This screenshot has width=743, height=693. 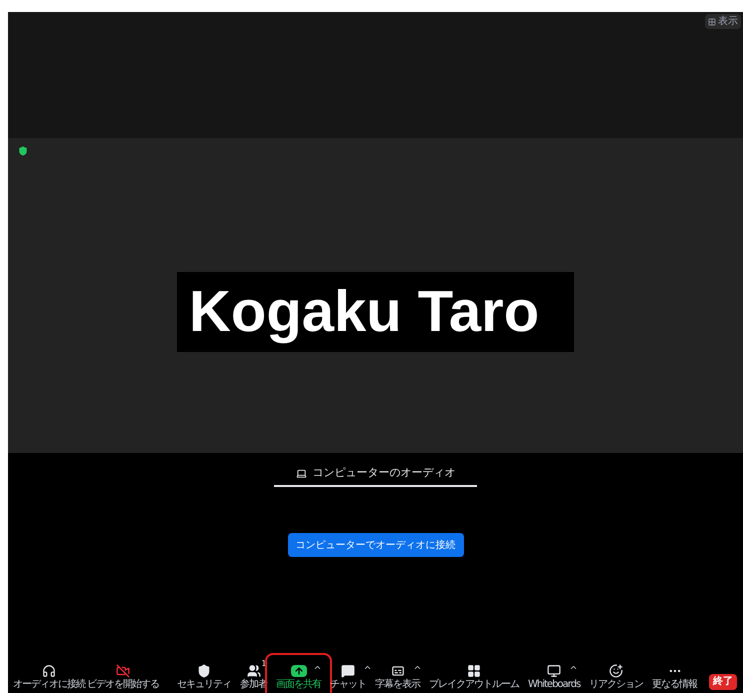 What do you see at coordinates (49, 671) in the screenshot?
I see `headphones-icon` at bounding box center [49, 671].